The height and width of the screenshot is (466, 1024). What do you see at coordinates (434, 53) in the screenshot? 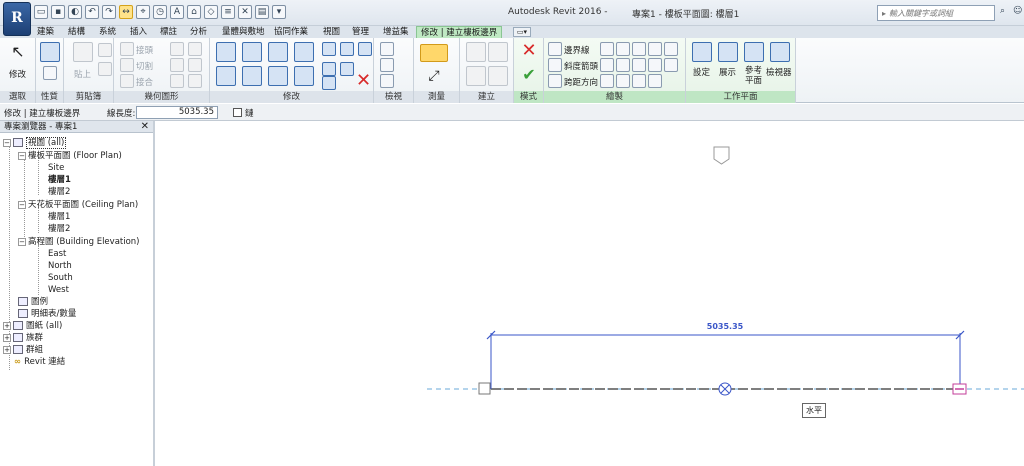
I see `aligned-dimension-icon` at bounding box center [434, 53].